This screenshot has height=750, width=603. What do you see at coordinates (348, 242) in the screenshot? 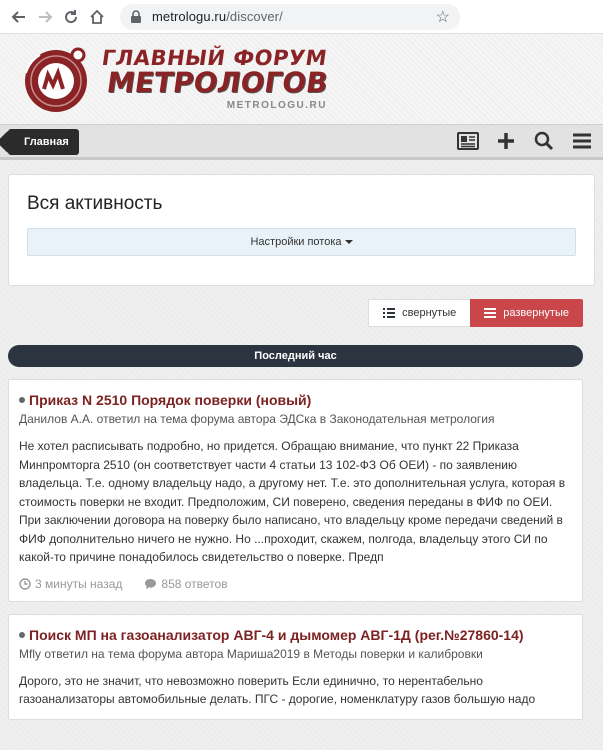
I see `caret-down-icon` at bounding box center [348, 242].